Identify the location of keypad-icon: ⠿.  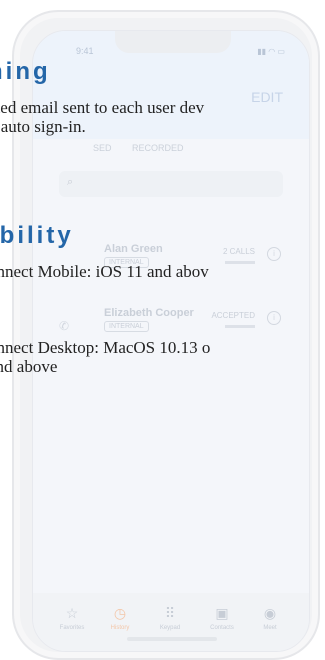
(170, 613).